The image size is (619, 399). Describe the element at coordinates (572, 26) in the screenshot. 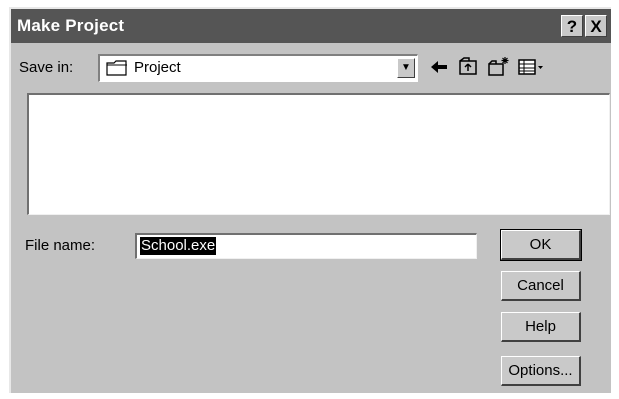

I see `help-title-button: ?` at that location.